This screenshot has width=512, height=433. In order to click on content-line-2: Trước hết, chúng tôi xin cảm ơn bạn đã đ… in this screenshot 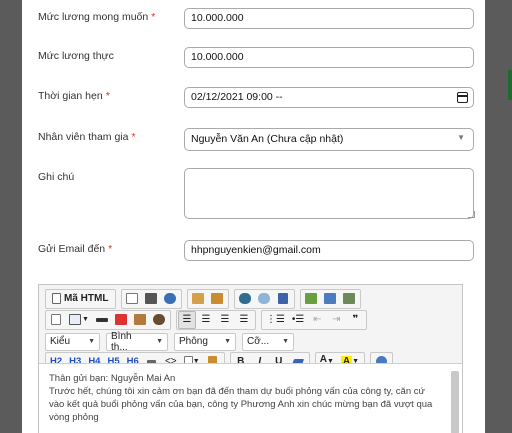, I will do `click(241, 404)`.